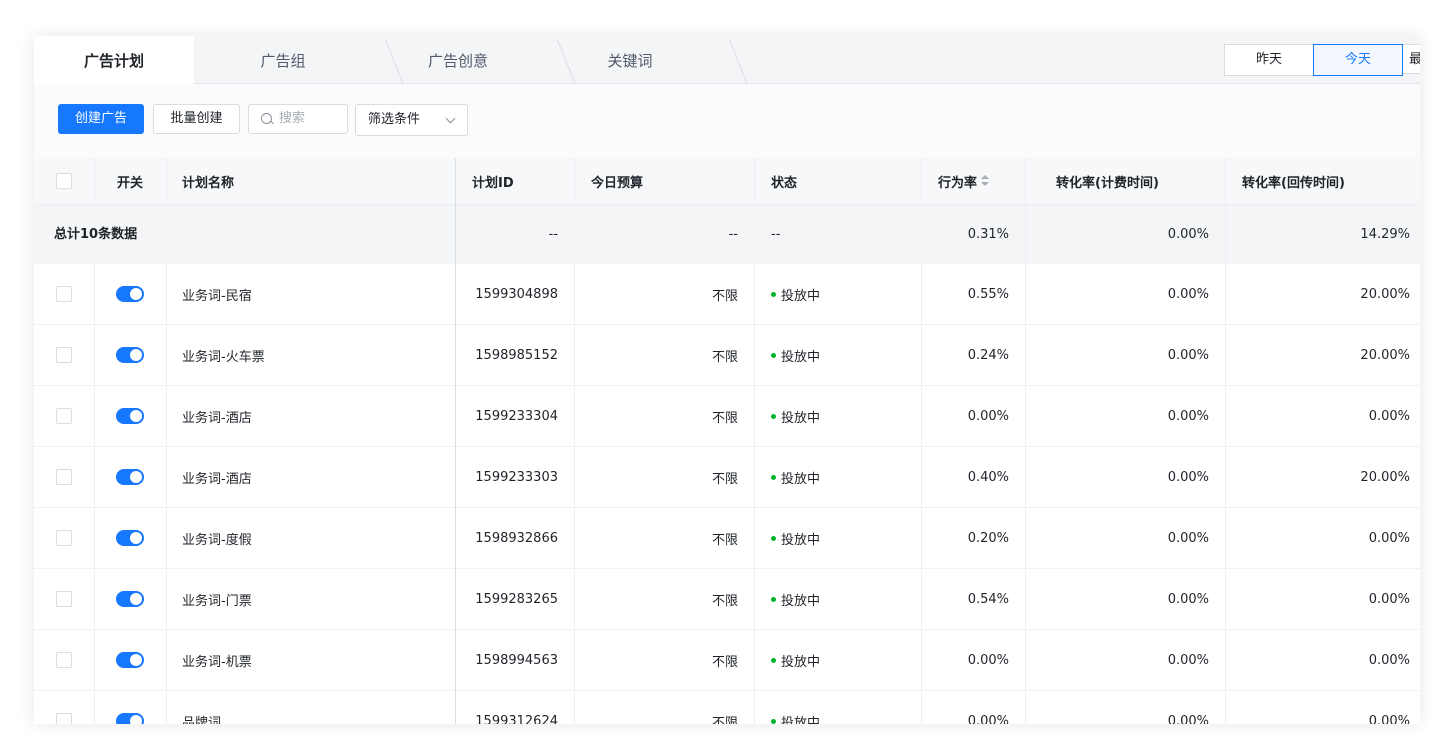 Image resolution: width=1447 pixels, height=751 pixels. I want to click on plan-id: 1599304898, so click(516, 294).